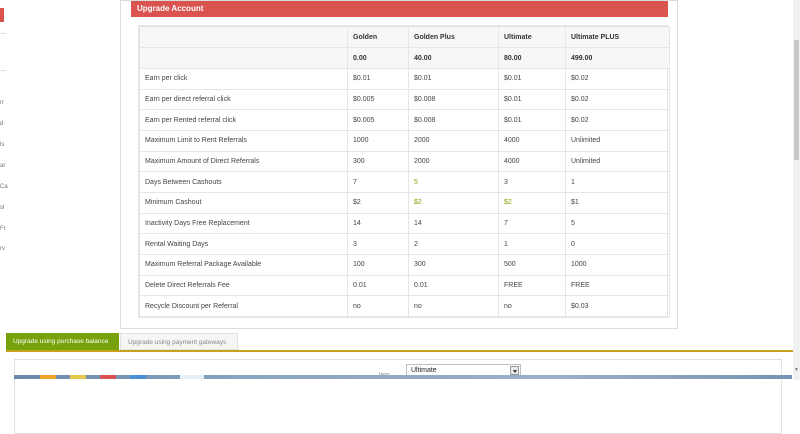  I want to click on sidebar-glyph: ar, so click(2, 166).